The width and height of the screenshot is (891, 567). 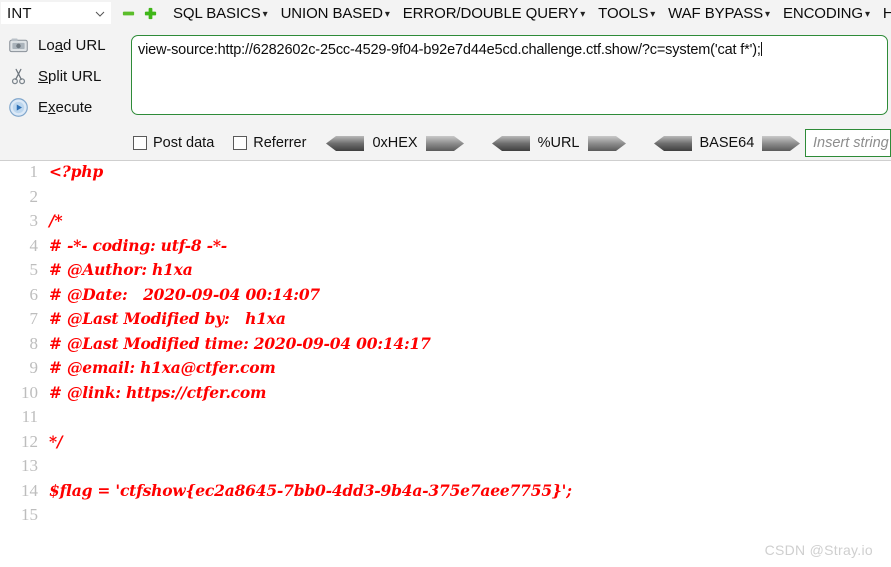 What do you see at coordinates (34, 269) in the screenshot?
I see `line-number: 5` at bounding box center [34, 269].